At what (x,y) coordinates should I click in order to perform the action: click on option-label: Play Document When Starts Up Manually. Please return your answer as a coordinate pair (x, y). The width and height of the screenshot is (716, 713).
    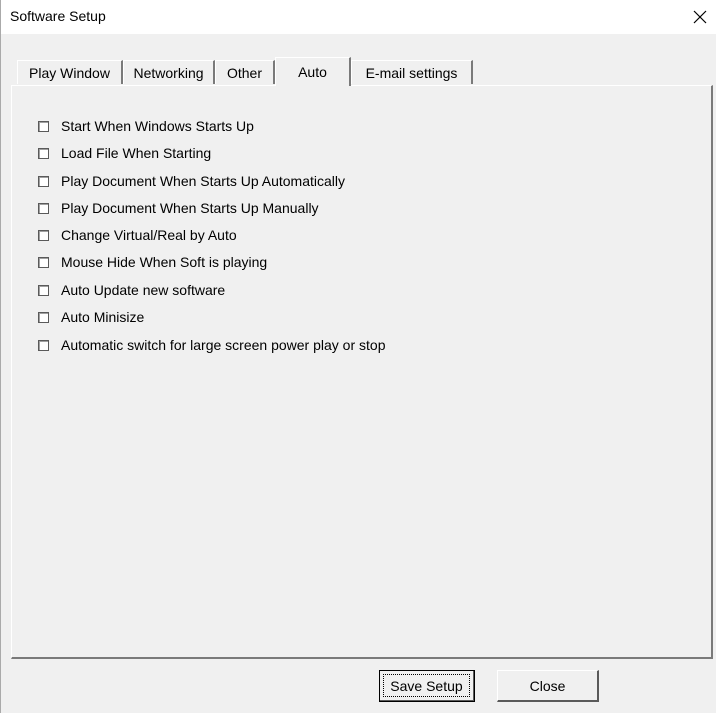
    Looking at the image, I should click on (190, 208).